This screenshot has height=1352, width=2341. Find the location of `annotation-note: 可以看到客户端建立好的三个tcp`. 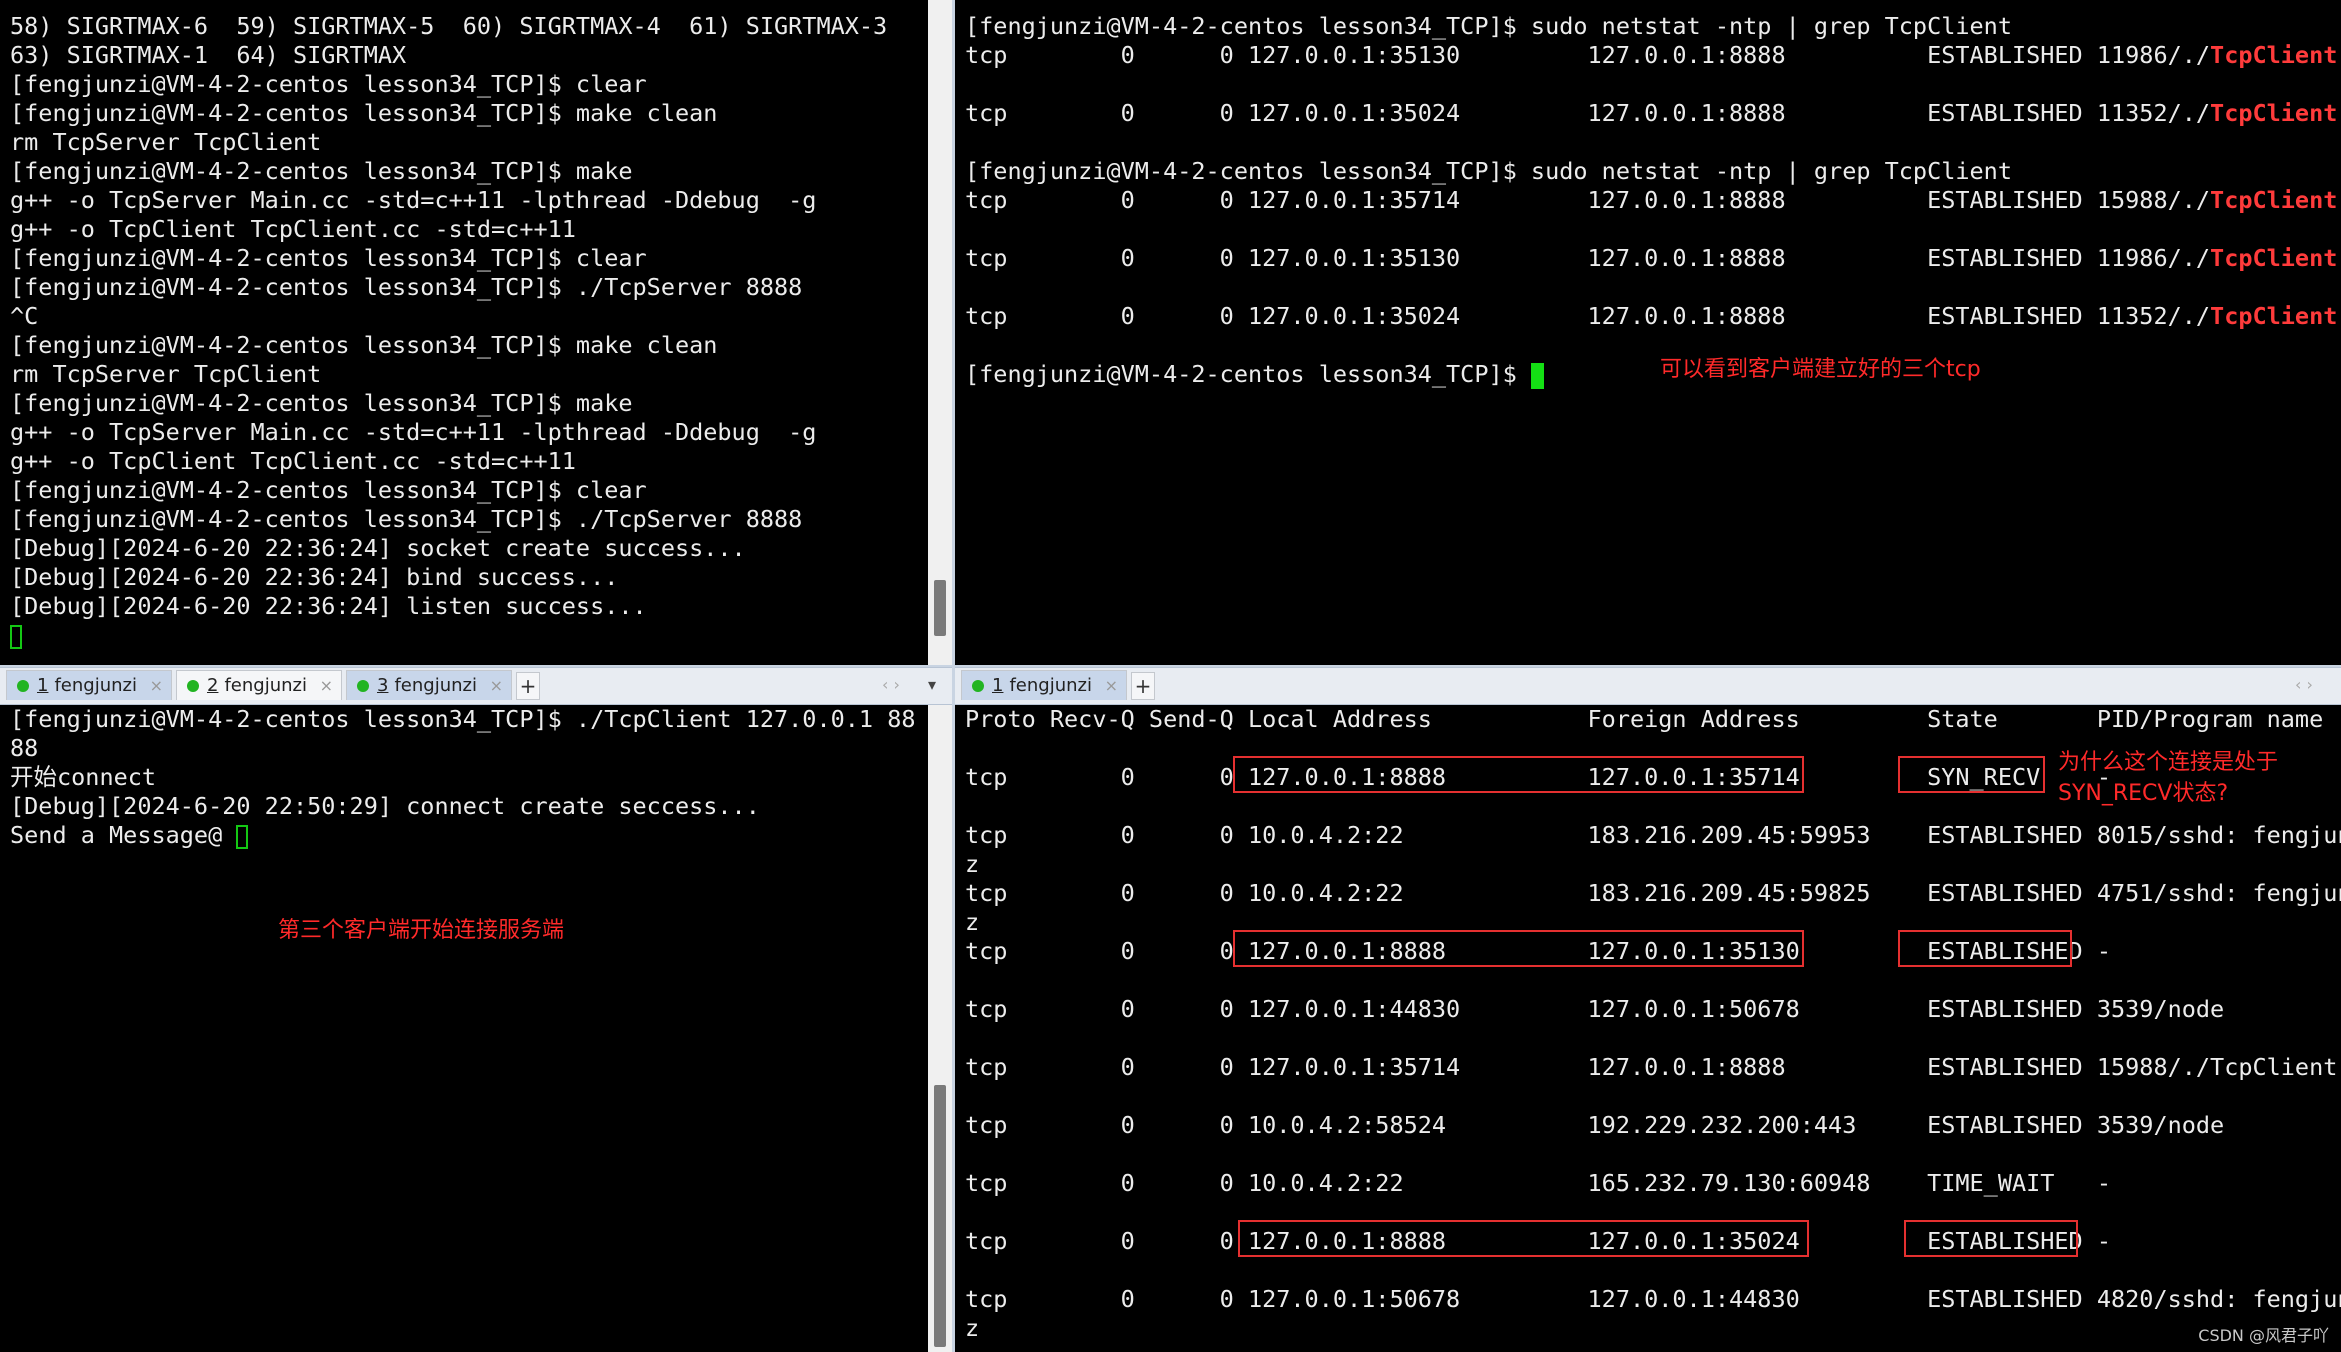

annotation-note: 可以看到客户端建立好的三个tcp is located at coordinates (1820, 369).